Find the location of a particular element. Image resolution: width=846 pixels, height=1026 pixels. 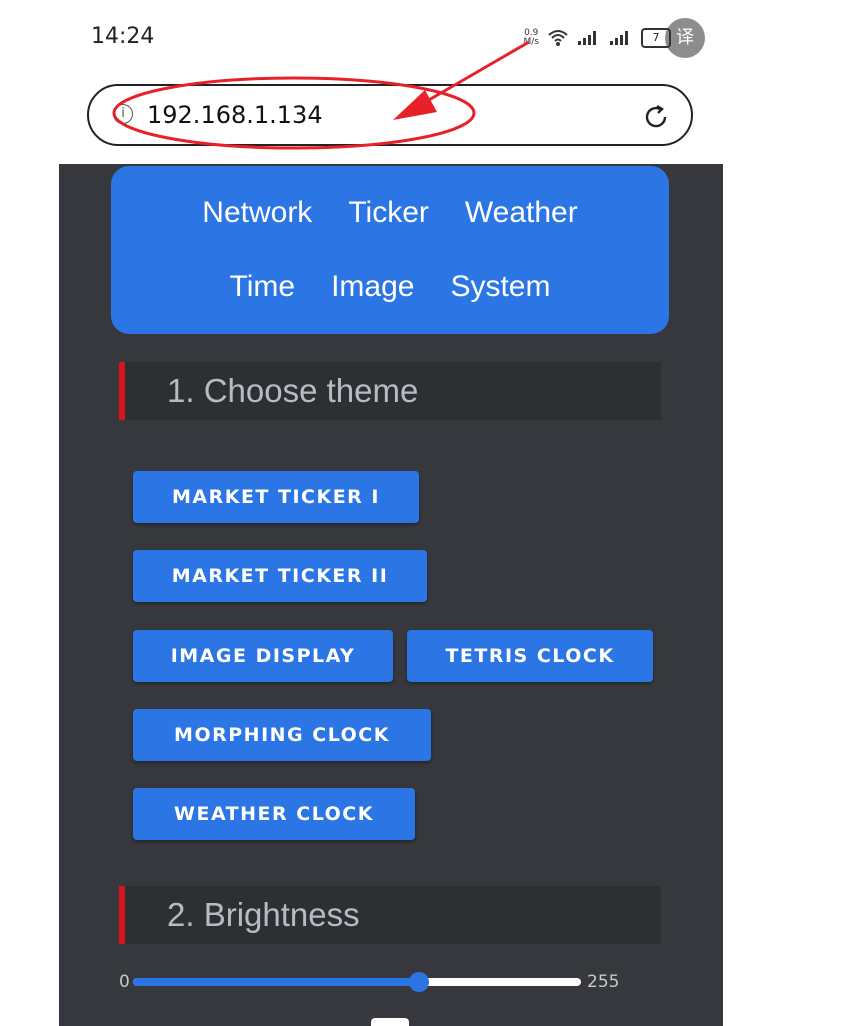

signal-icon is located at coordinates (589, 38).